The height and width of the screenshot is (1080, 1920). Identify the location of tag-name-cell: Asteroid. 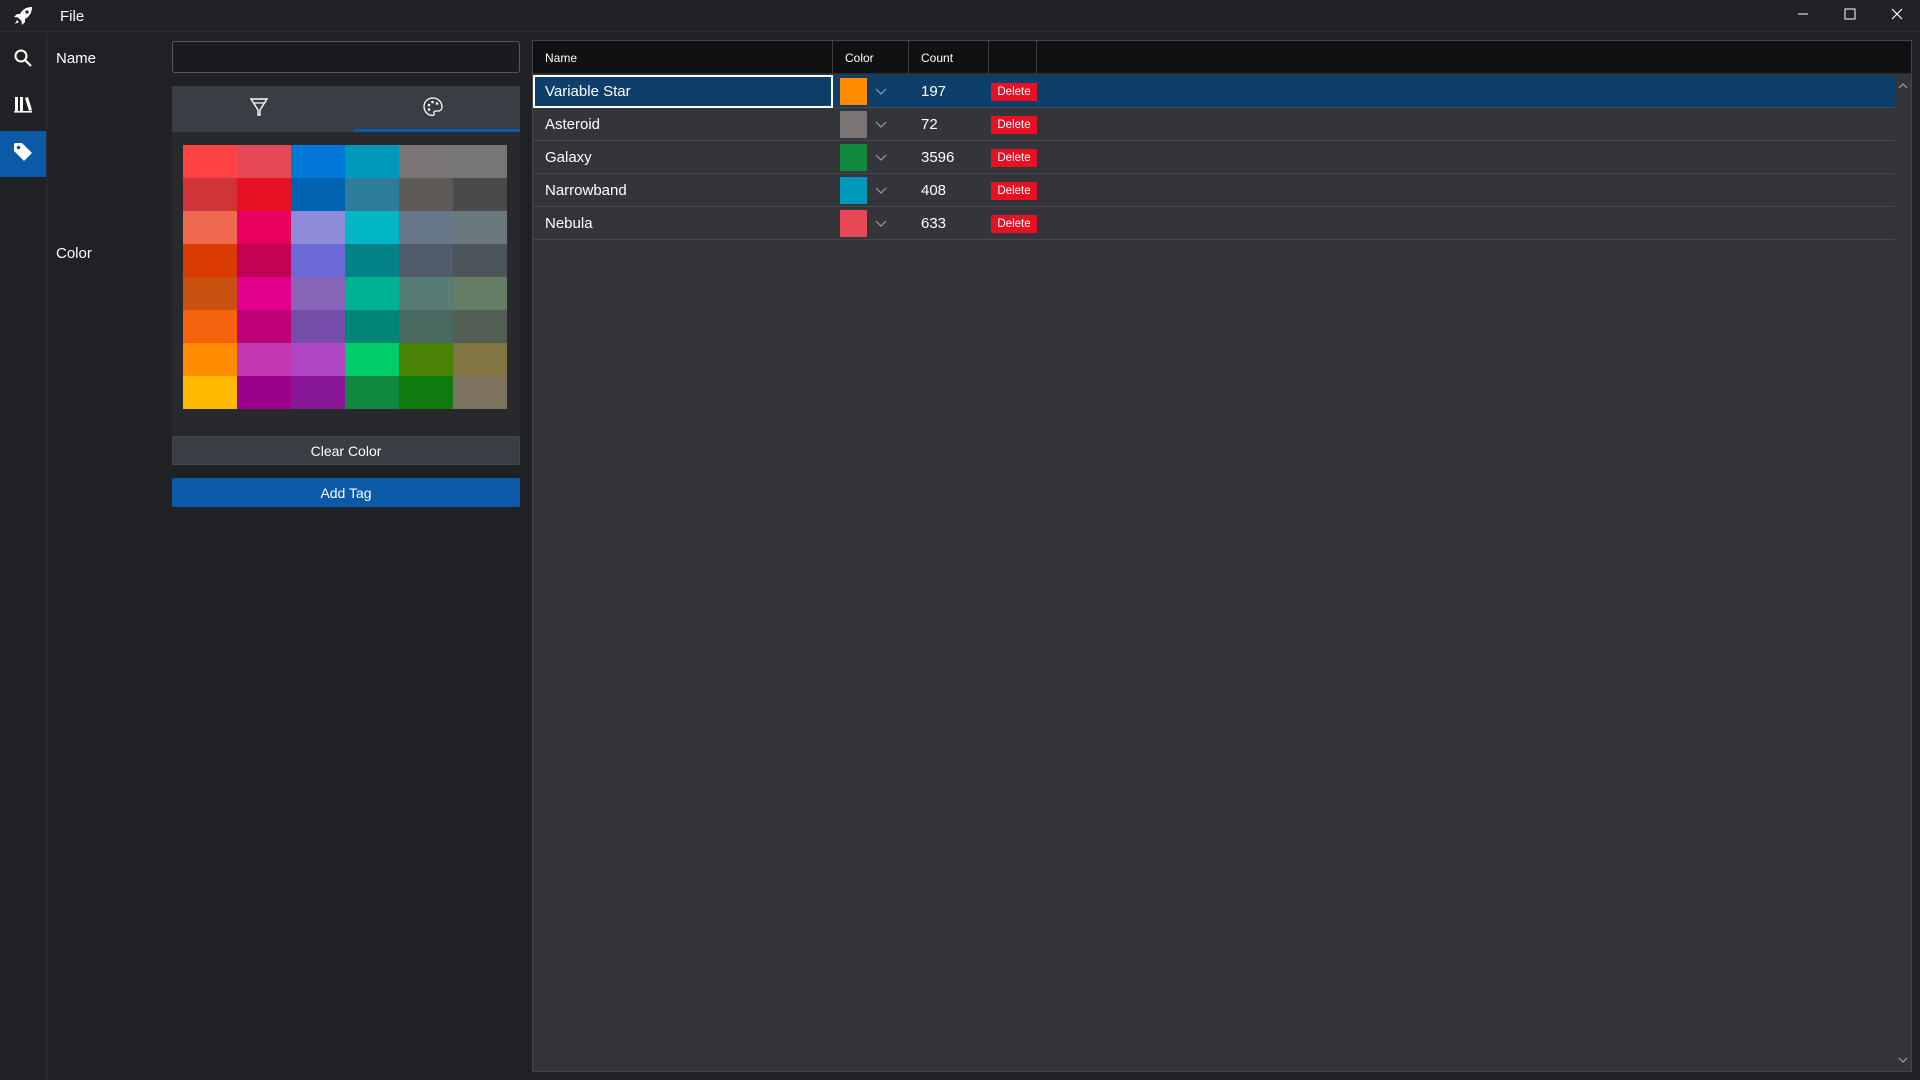
(683, 124).